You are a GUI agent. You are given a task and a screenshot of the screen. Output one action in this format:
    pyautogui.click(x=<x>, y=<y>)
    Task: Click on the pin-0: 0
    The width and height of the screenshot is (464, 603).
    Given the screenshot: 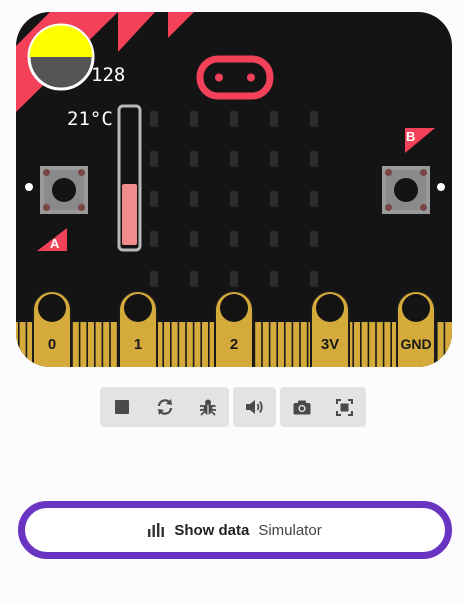 What is the action you would take?
    pyautogui.click(x=52, y=329)
    